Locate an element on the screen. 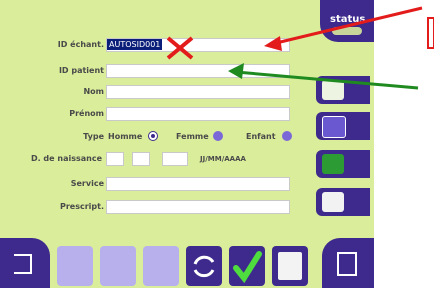 This screenshot has width=434, height=290. patient-search-button is located at coordinates (343, 90).